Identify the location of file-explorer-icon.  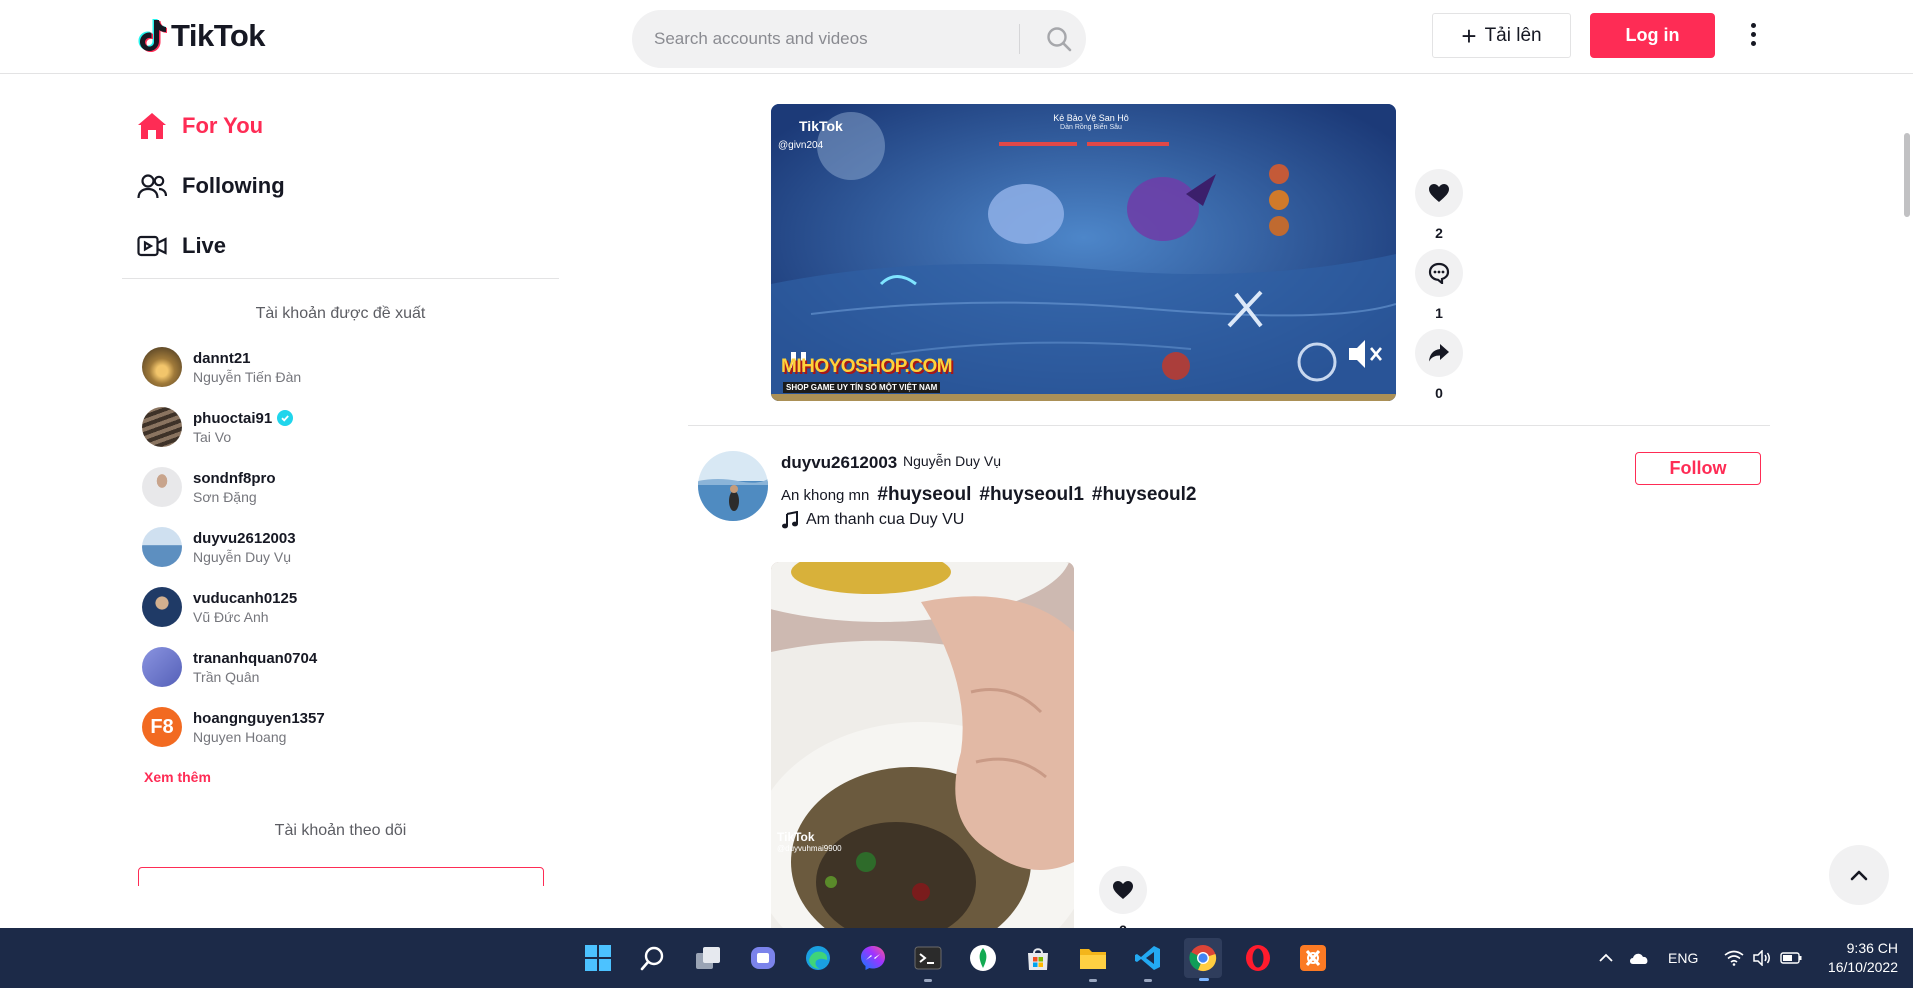
(1093, 961).